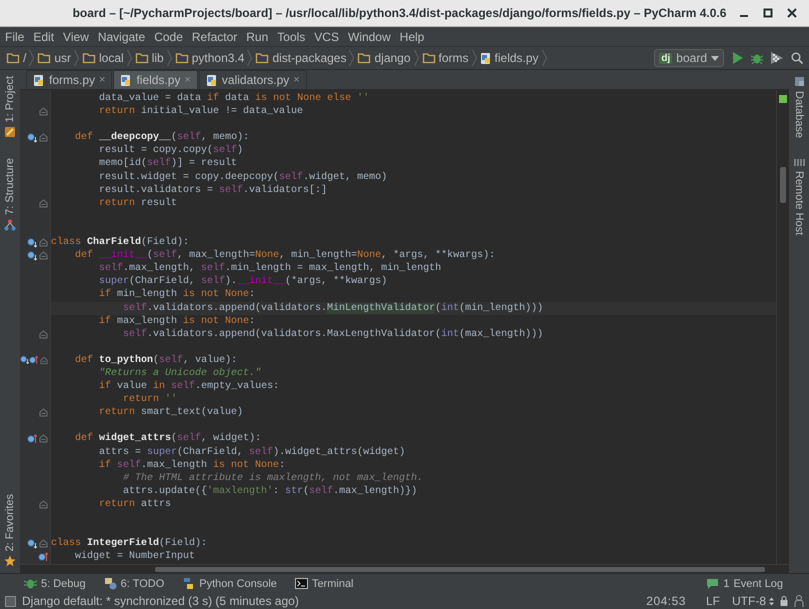 This screenshot has height=609, width=809. I want to click on speech-bubble-icon, so click(713, 584).